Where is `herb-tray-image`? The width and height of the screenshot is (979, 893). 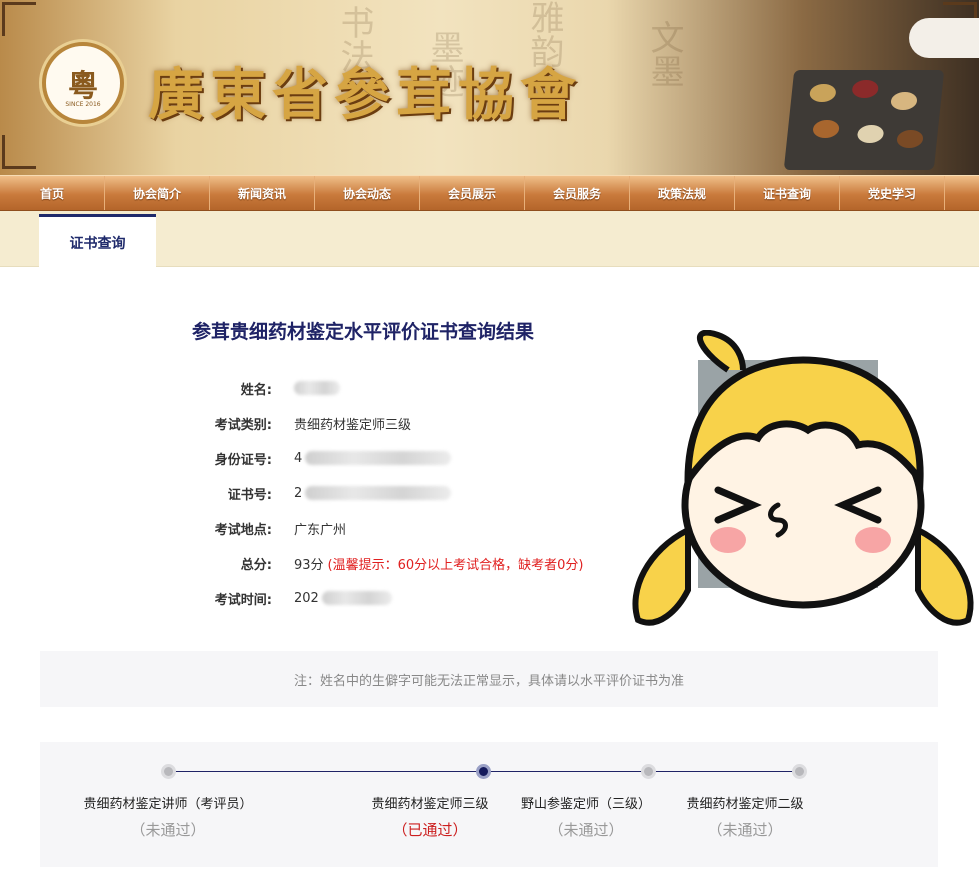 herb-tray-image is located at coordinates (864, 120).